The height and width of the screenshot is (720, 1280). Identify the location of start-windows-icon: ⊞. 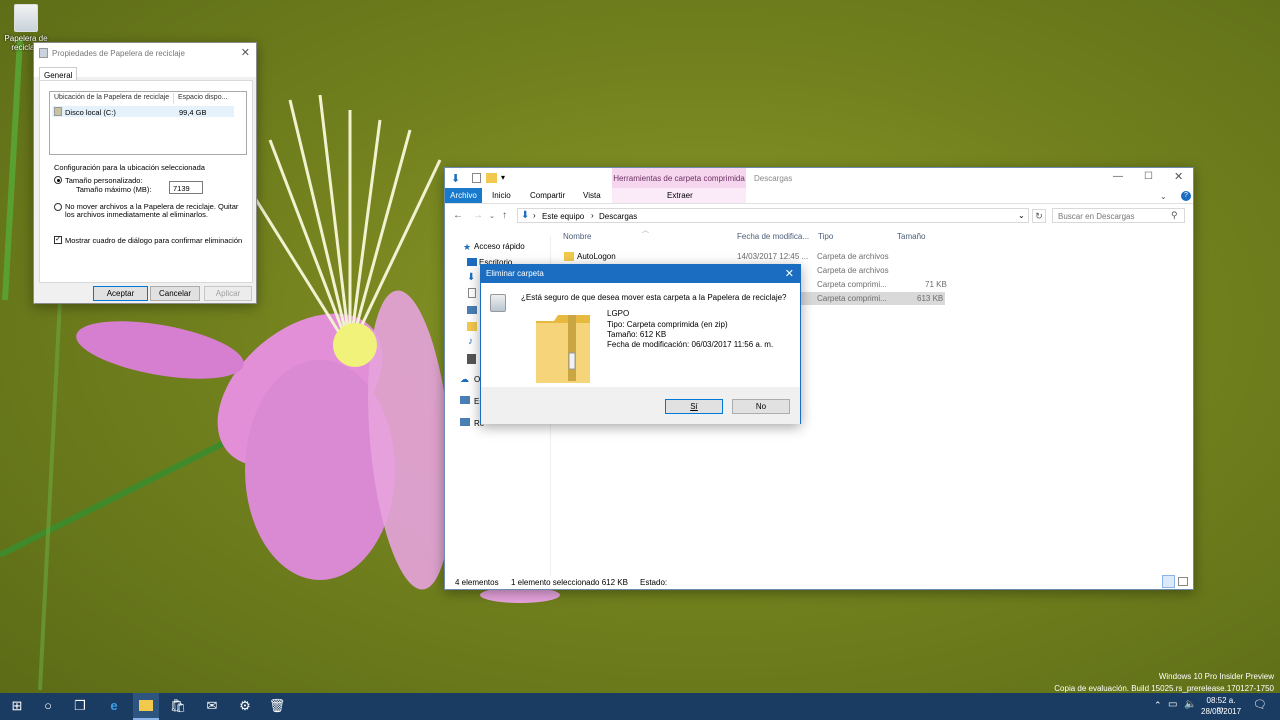
(17, 706).